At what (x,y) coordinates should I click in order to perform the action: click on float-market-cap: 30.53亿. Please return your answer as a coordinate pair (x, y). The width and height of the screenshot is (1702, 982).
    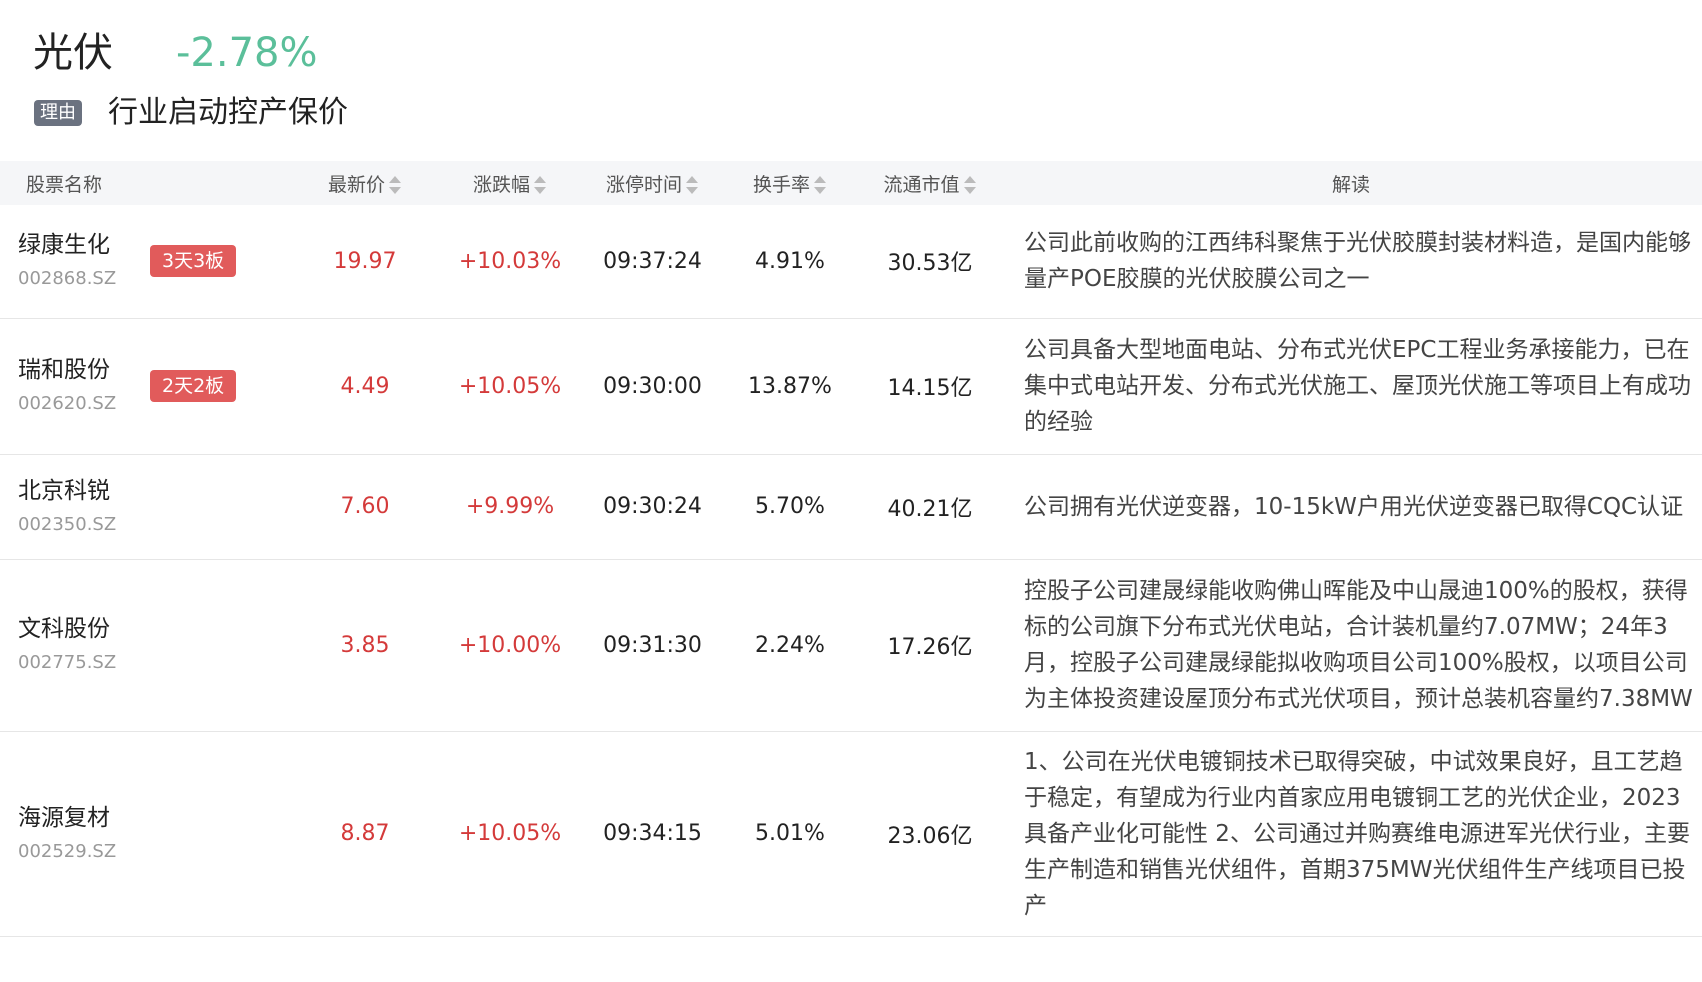
    Looking at the image, I should click on (930, 264).